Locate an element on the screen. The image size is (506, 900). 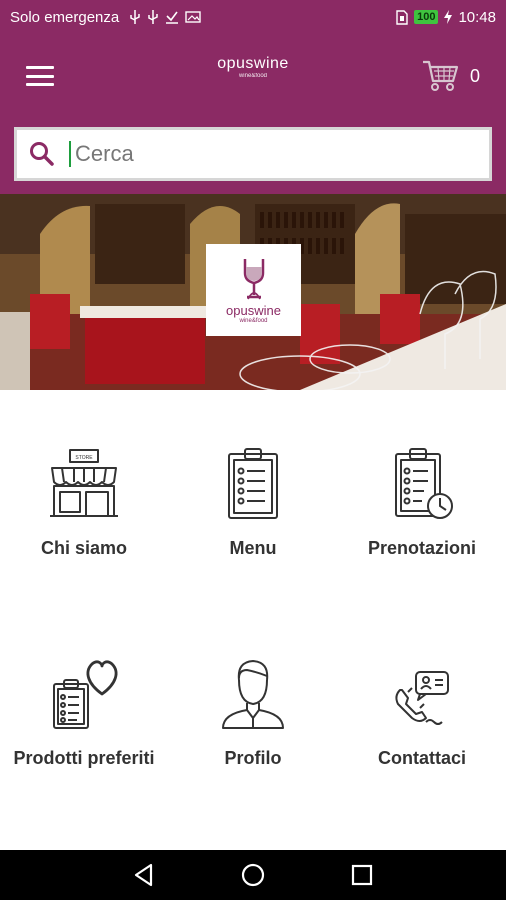
store-icon: STORE is located at coordinates (84, 483).